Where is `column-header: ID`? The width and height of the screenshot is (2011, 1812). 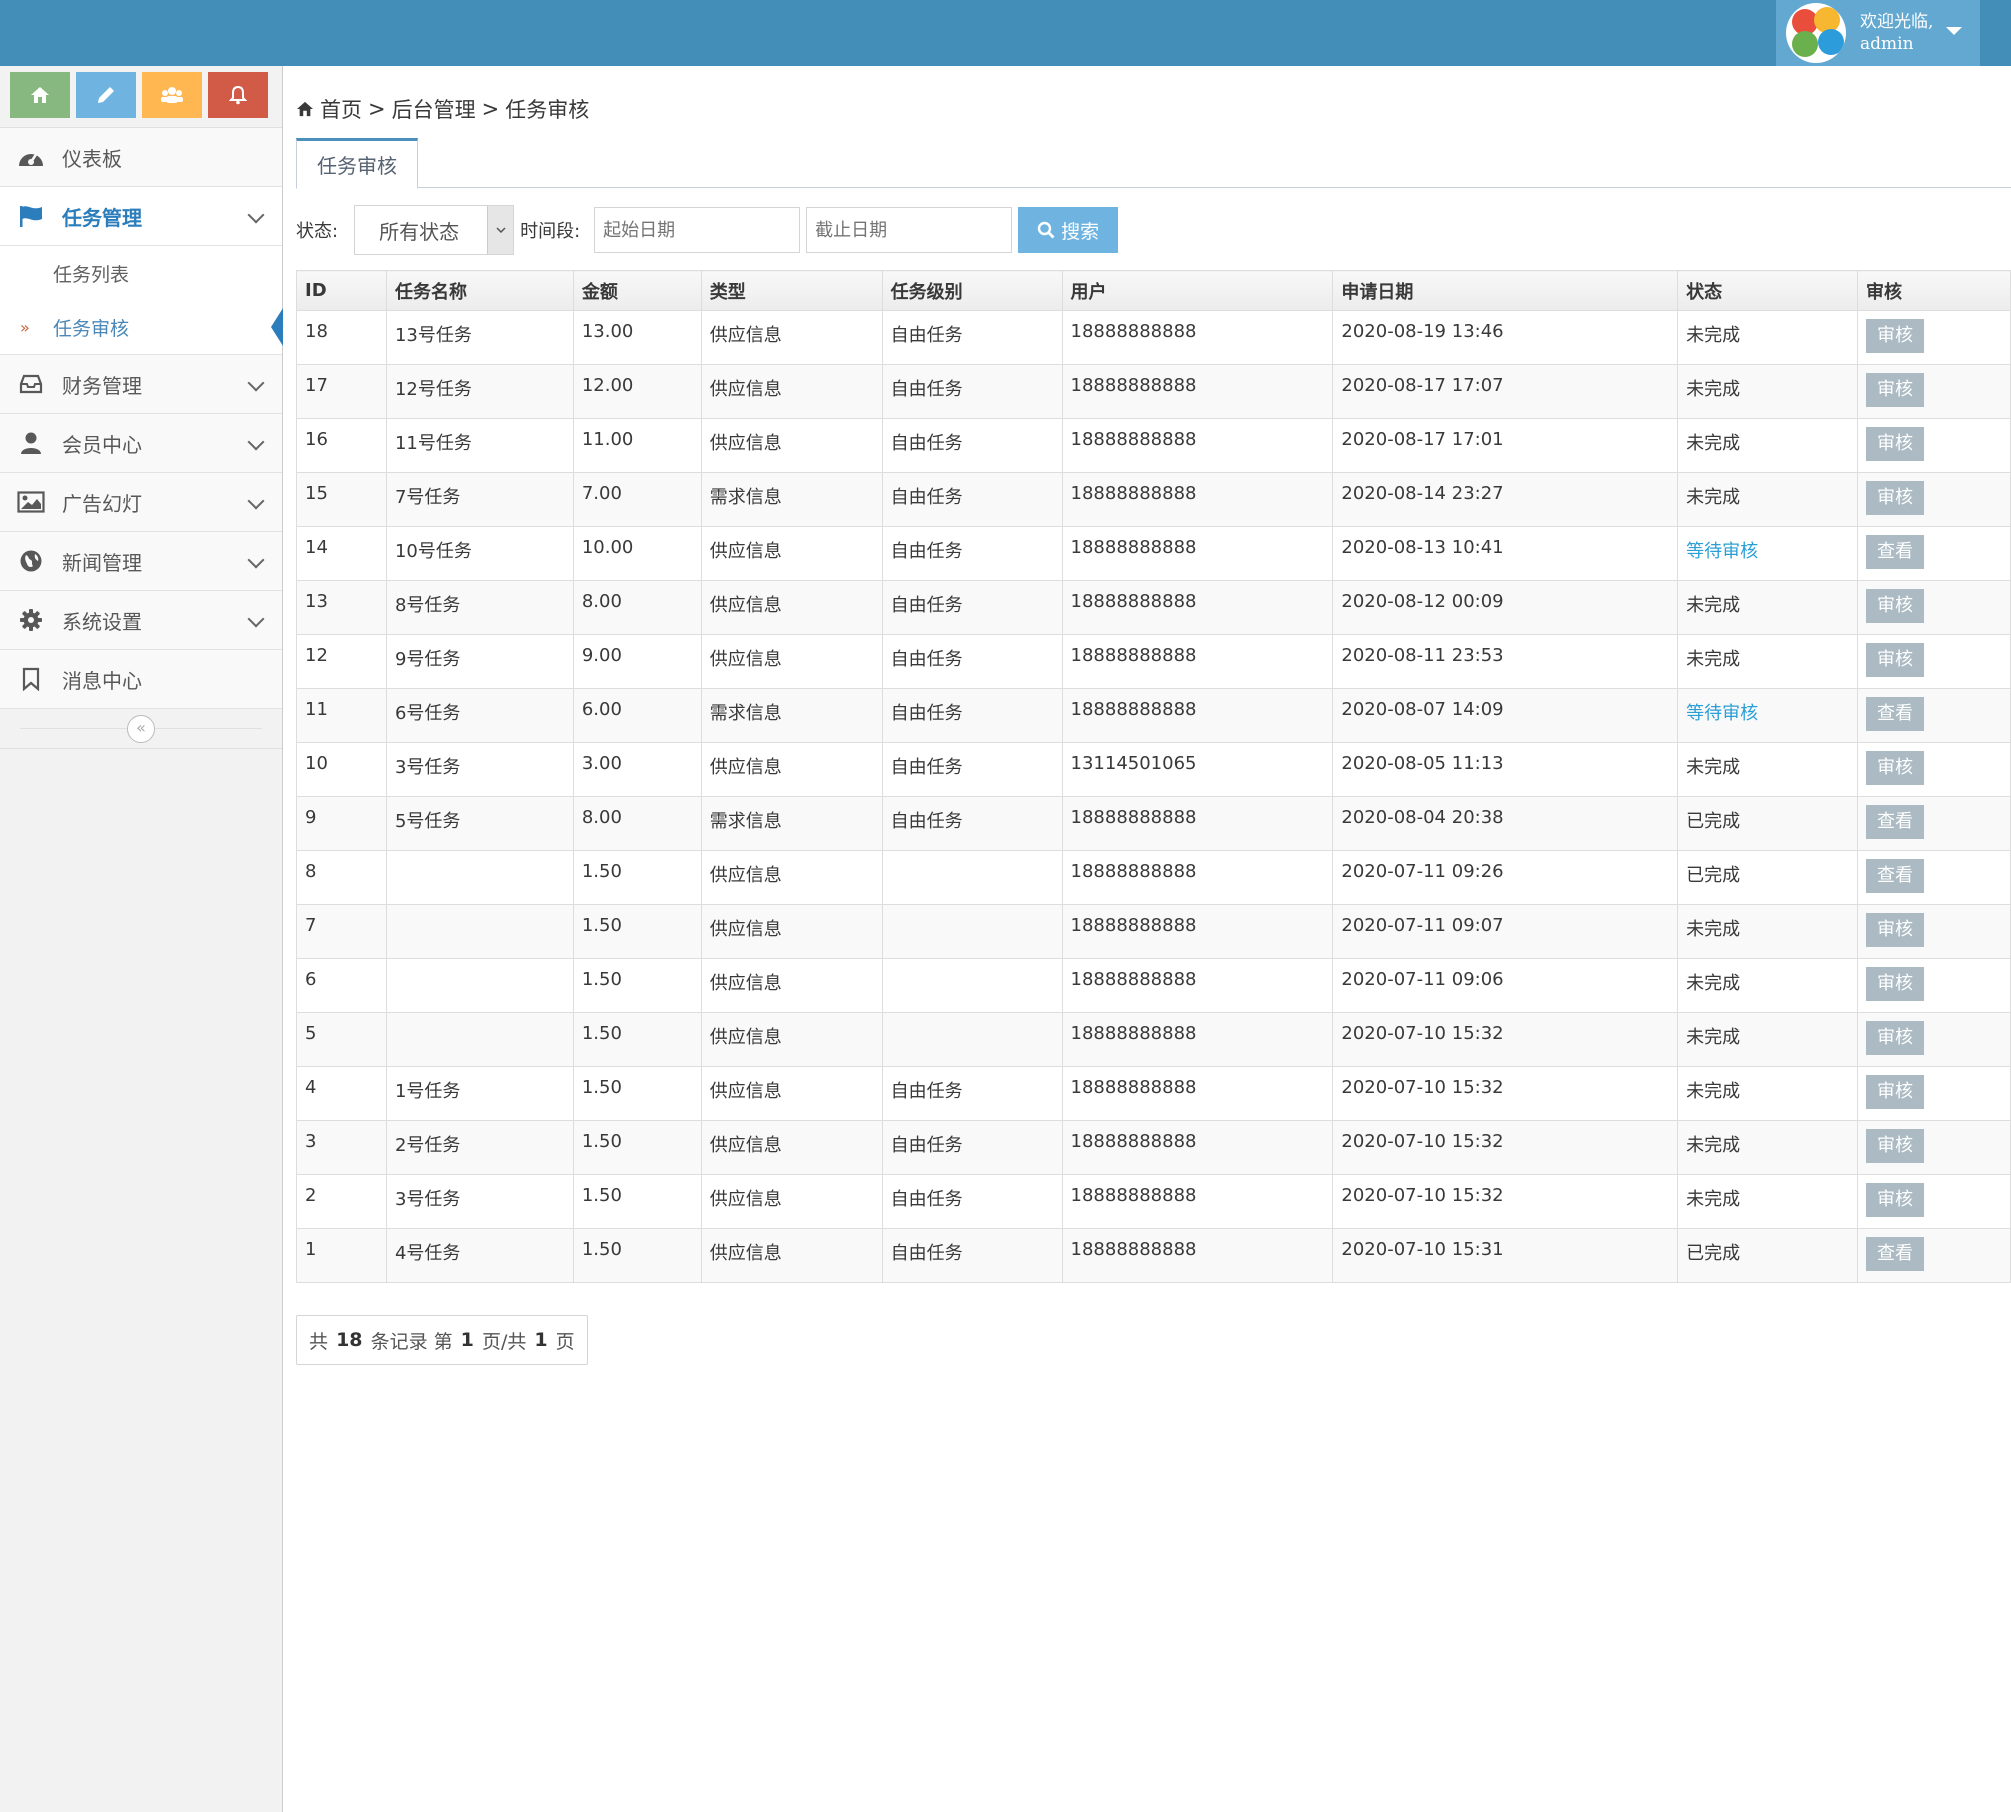
column-header: ID is located at coordinates (341, 290).